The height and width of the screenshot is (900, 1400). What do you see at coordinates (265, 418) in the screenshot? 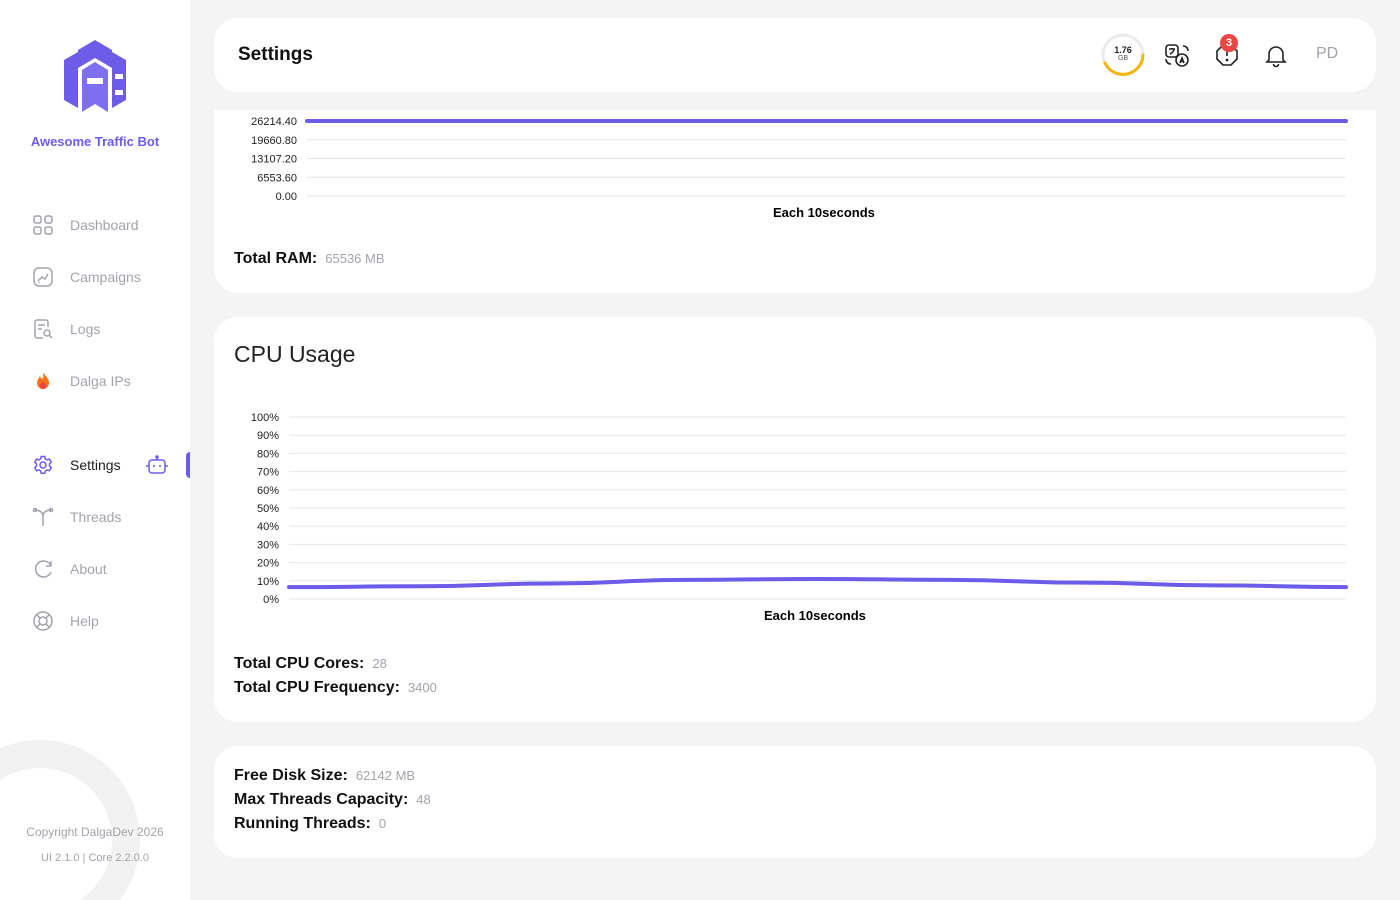
I see `y-tick-label: 100%` at bounding box center [265, 418].